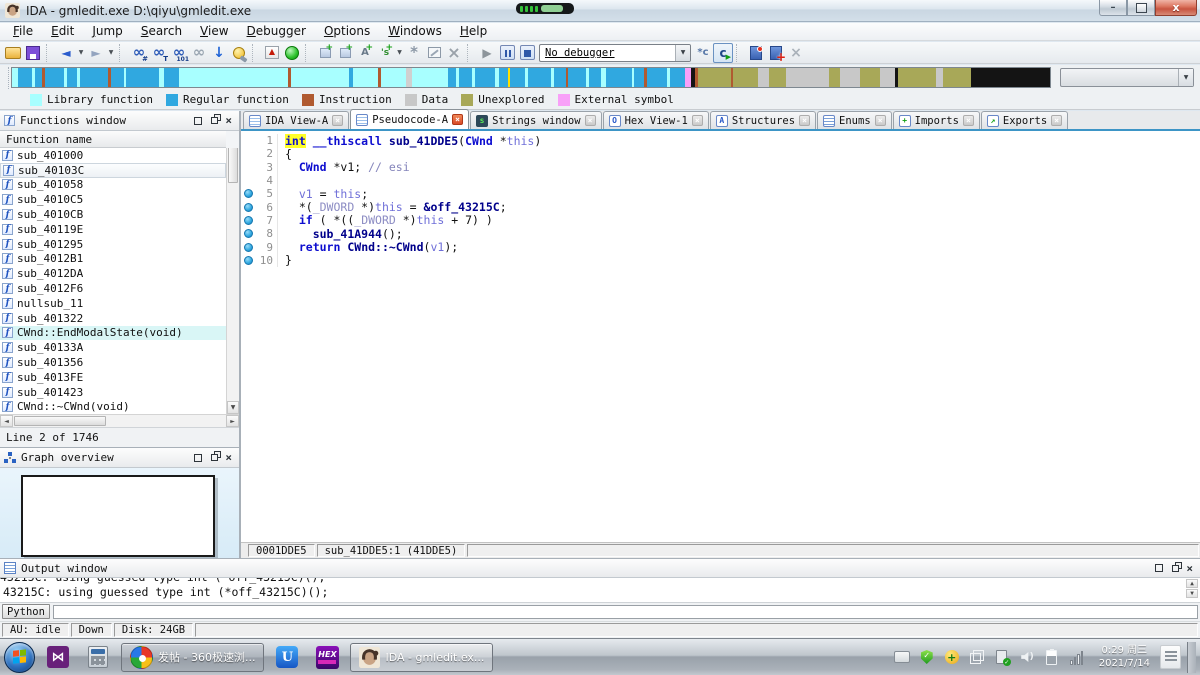  Describe the element at coordinates (415, 31) in the screenshot. I see `menu-item: Windows` at that location.